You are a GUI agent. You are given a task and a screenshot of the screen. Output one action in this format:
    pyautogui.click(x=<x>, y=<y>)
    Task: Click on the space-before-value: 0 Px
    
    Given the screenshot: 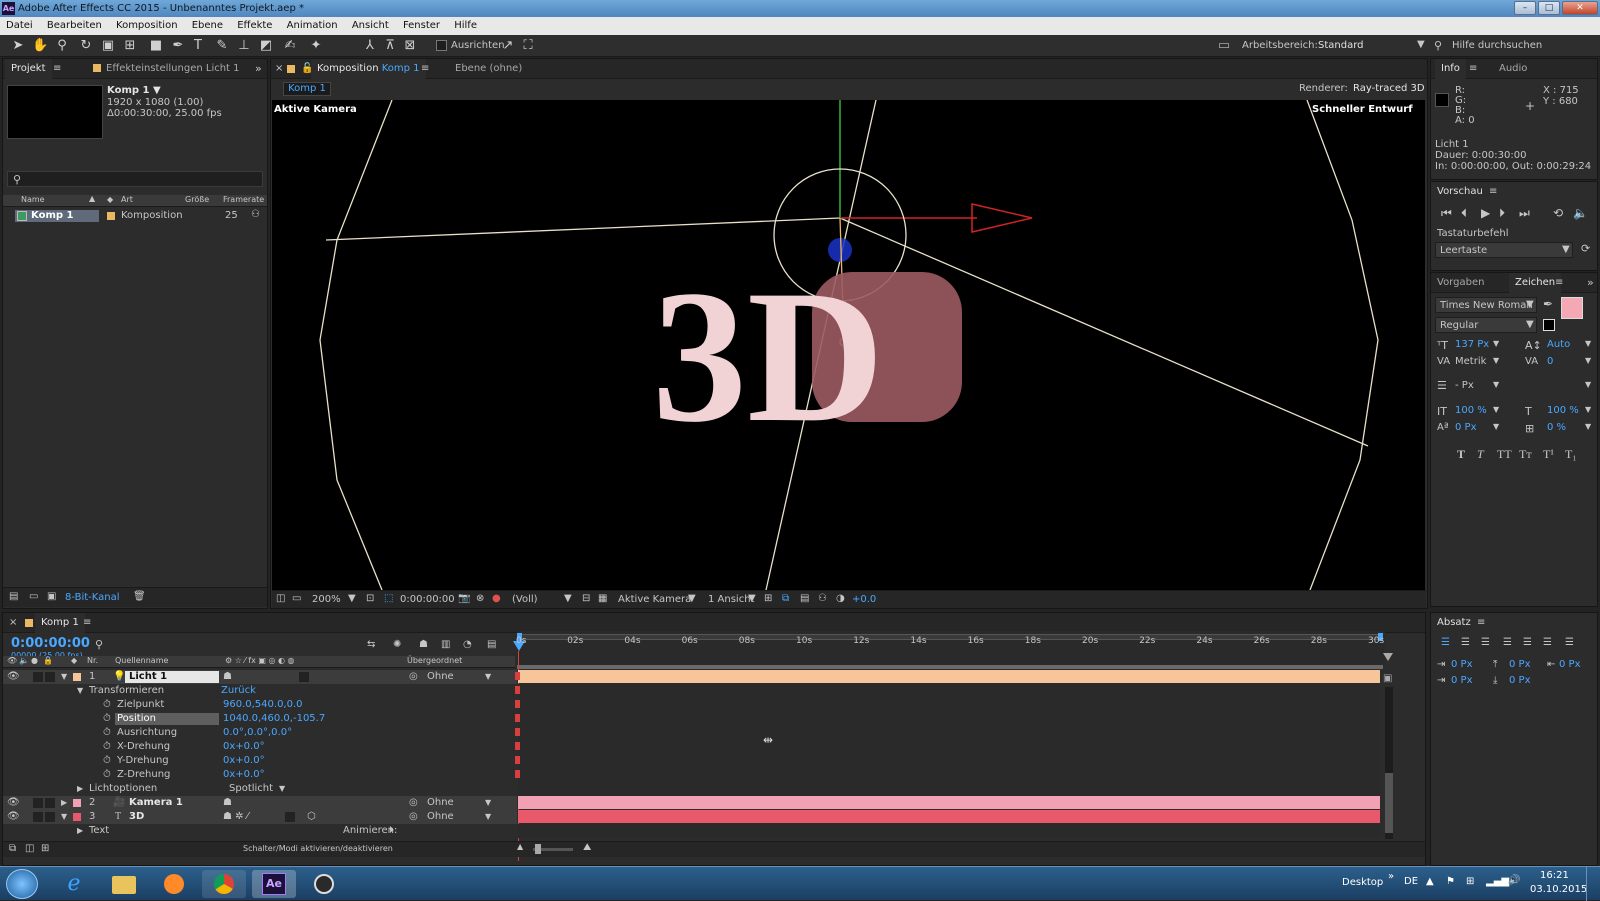 What is the action you would take?
    pyautogui.click(x=1520, y=664)
    